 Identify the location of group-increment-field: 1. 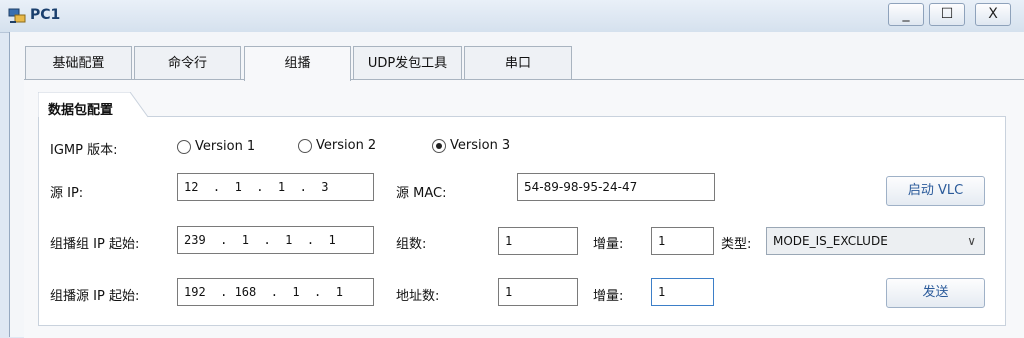
(682, 241).